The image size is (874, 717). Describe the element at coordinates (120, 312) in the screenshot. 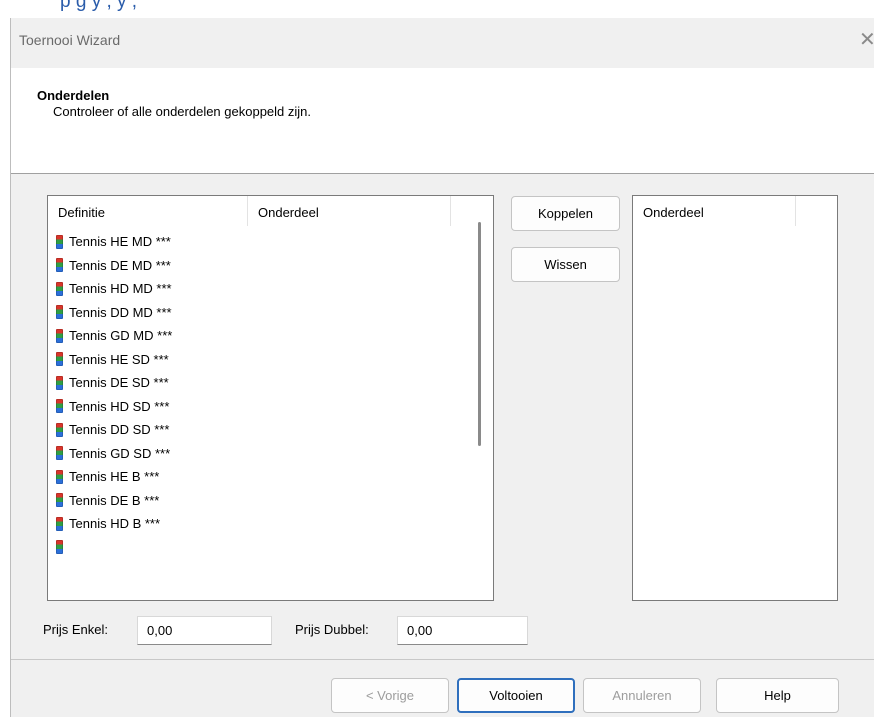

I see `list-item-label: Tennis DD MD ***` at that location.